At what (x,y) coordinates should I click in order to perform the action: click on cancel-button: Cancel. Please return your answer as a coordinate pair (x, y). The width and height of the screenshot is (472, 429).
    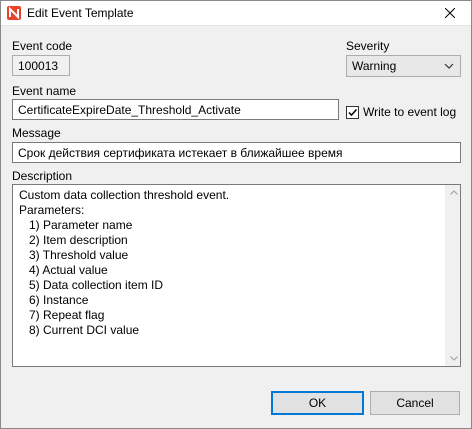
    Looking at the image, I should click on (415, 403).